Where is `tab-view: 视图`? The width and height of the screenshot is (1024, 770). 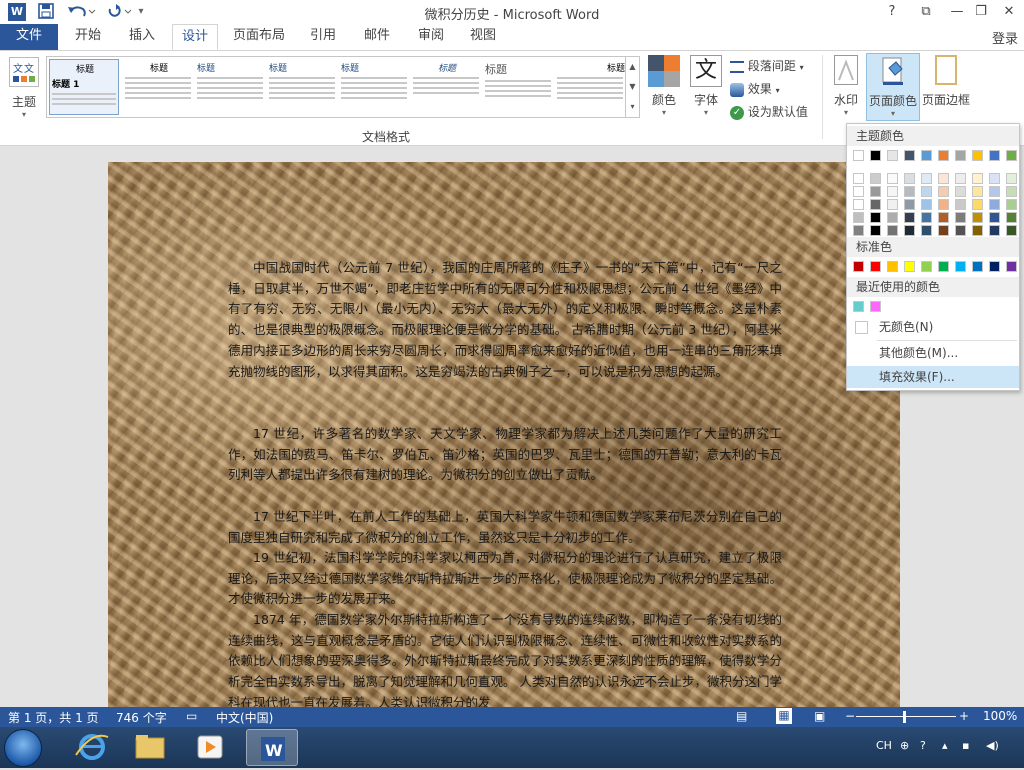 tab-view: 视图 is located at coordinates (483, 37).